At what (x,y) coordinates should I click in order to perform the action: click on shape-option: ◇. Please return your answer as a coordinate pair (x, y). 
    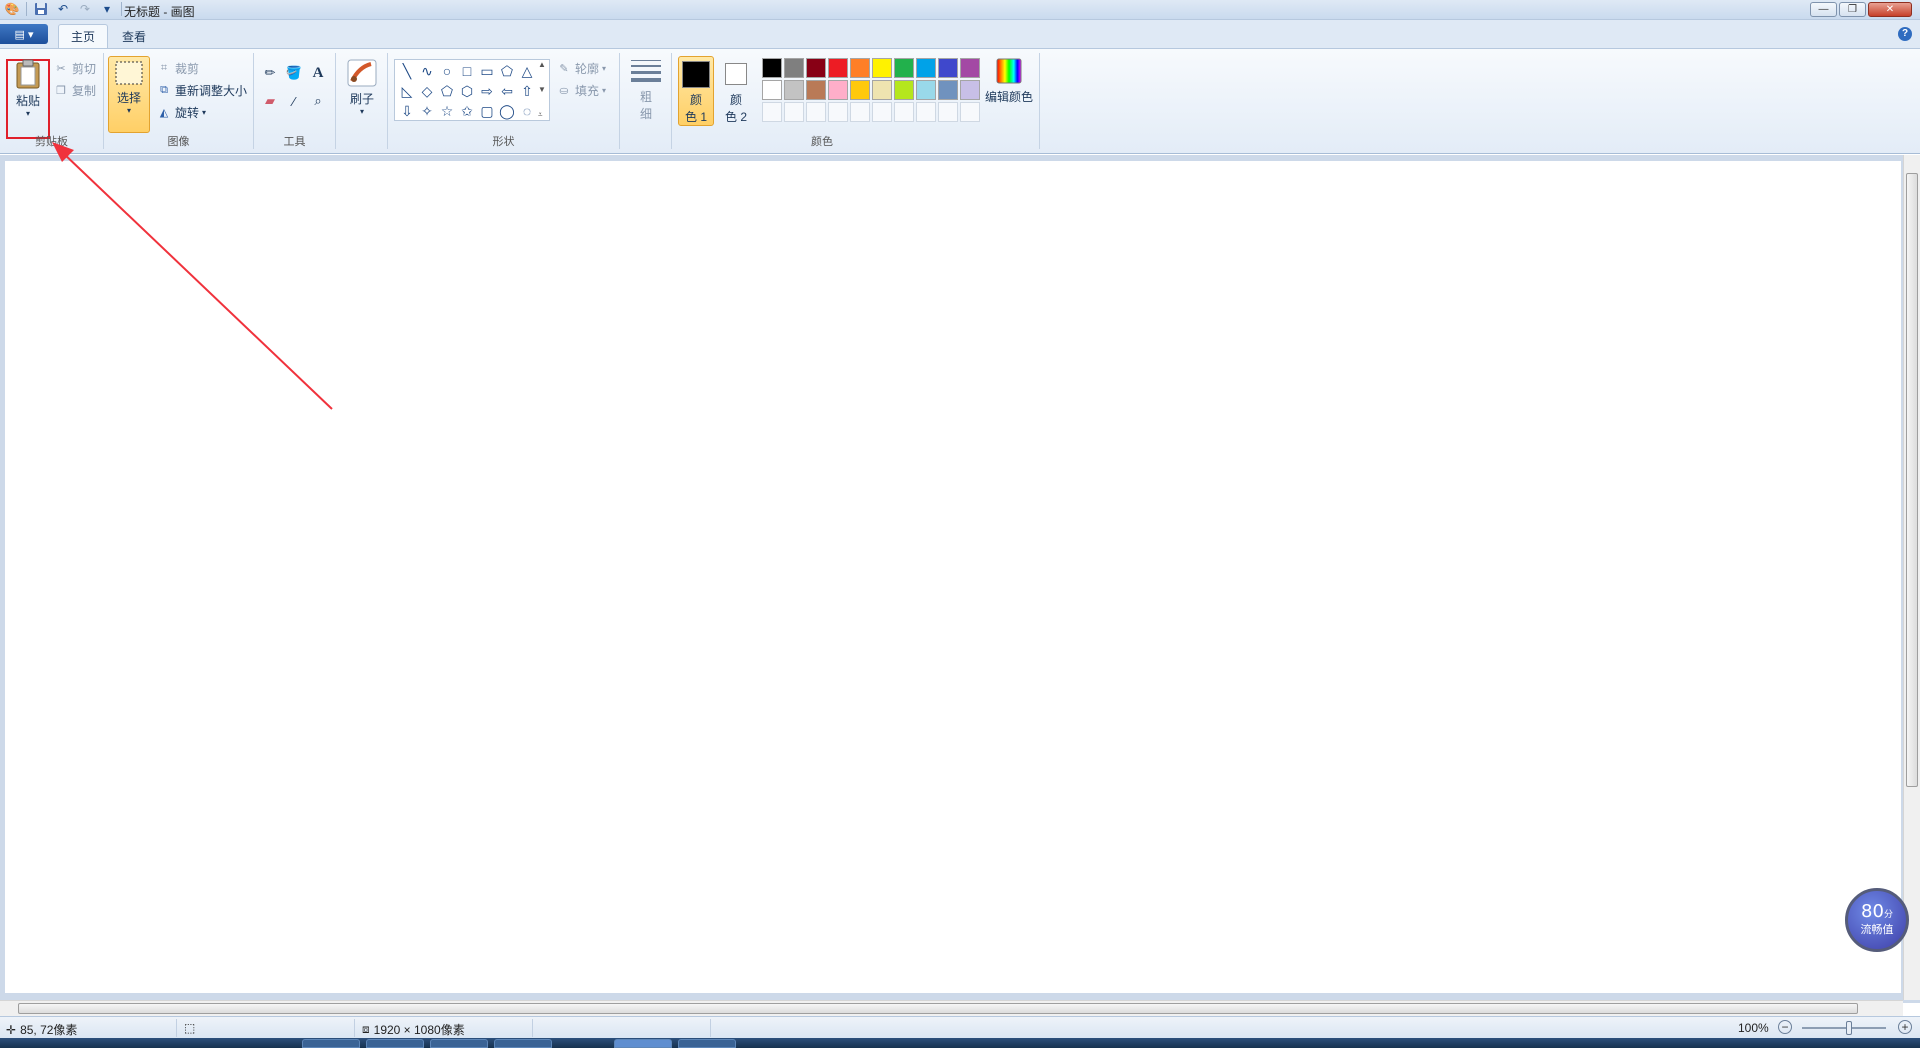
    Looking at the image, I should click on (427, 91).